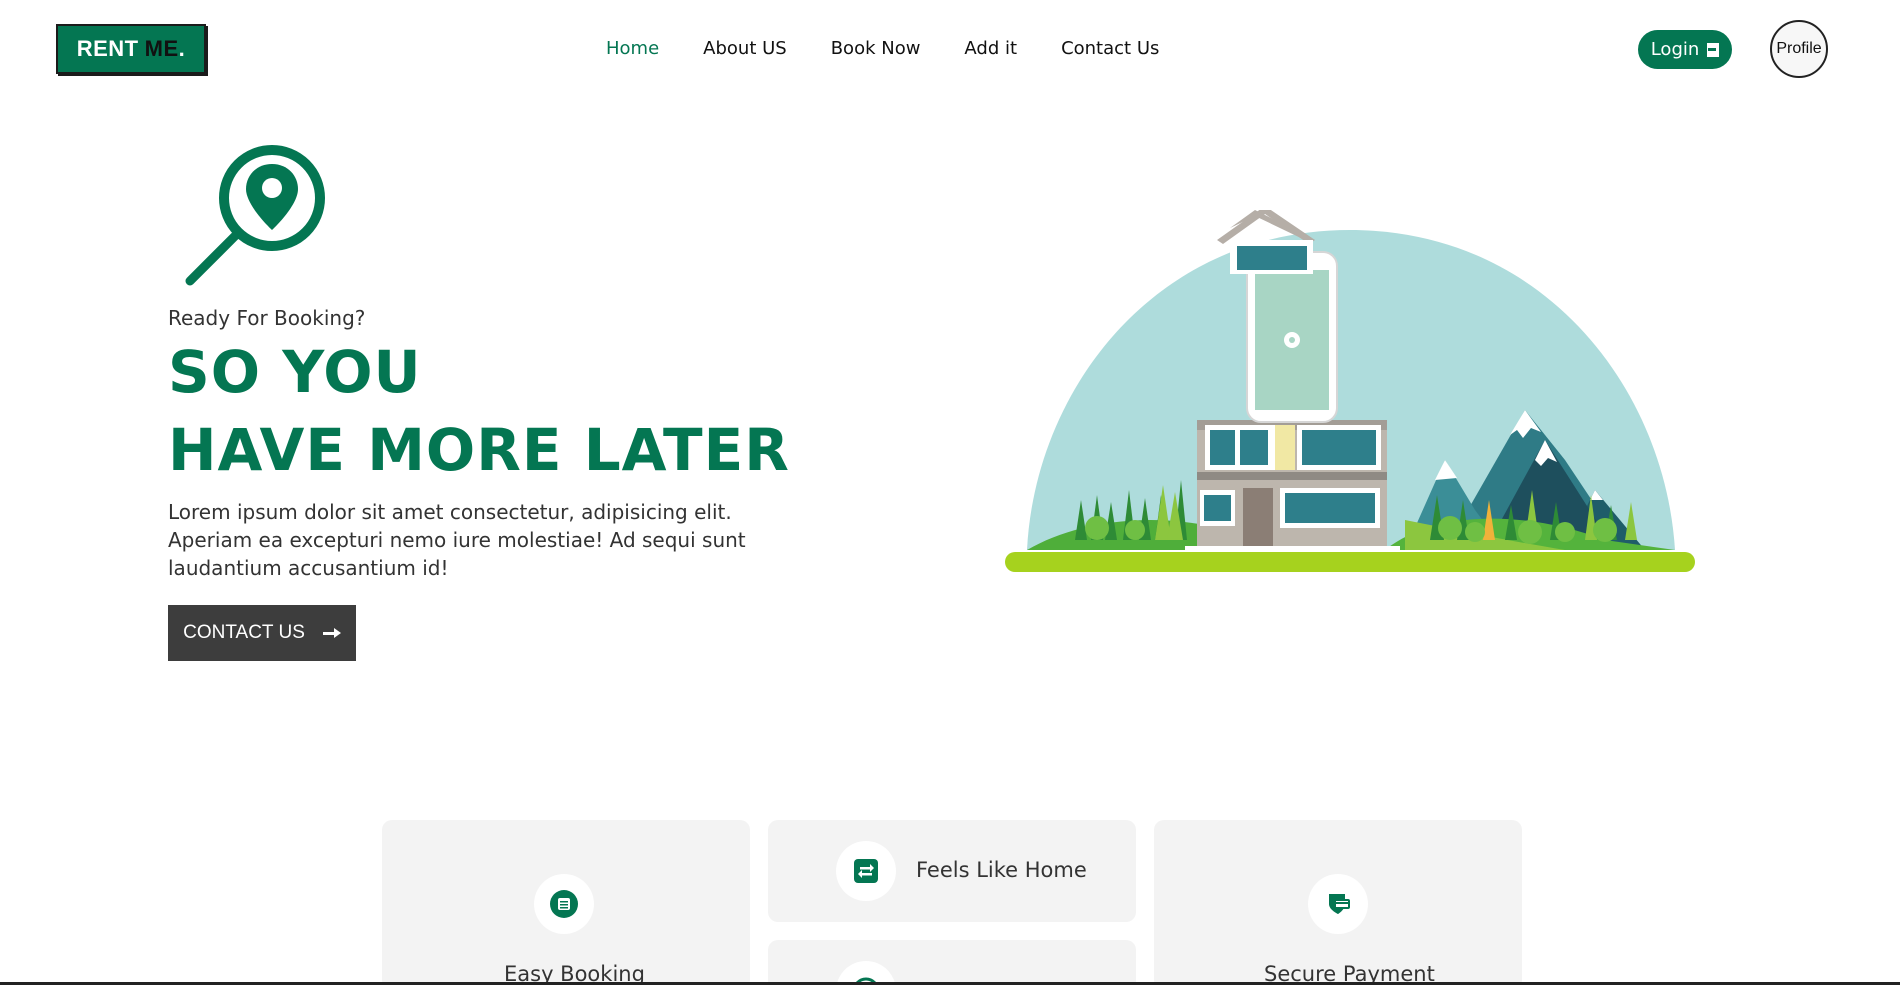  I want to click on feature-card-feels-like-home: Feels Like Home, so click(952, 871).